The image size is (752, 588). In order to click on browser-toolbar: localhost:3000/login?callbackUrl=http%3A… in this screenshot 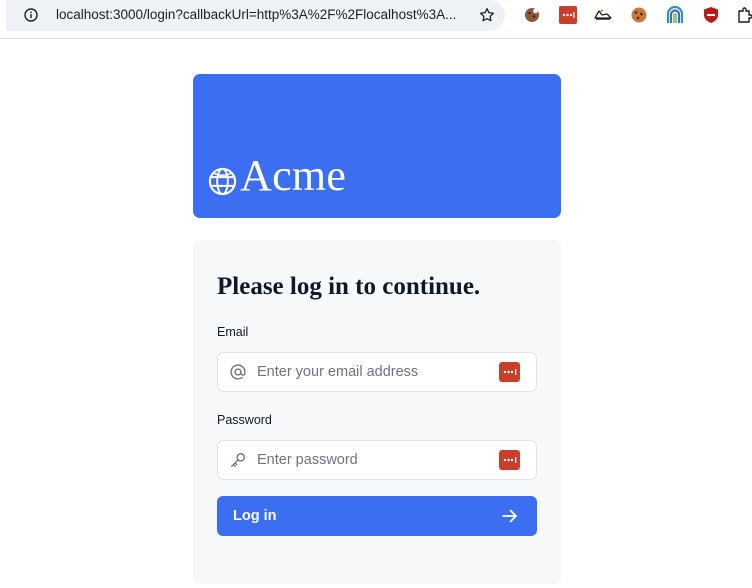, I will do `click(376, 19)`.